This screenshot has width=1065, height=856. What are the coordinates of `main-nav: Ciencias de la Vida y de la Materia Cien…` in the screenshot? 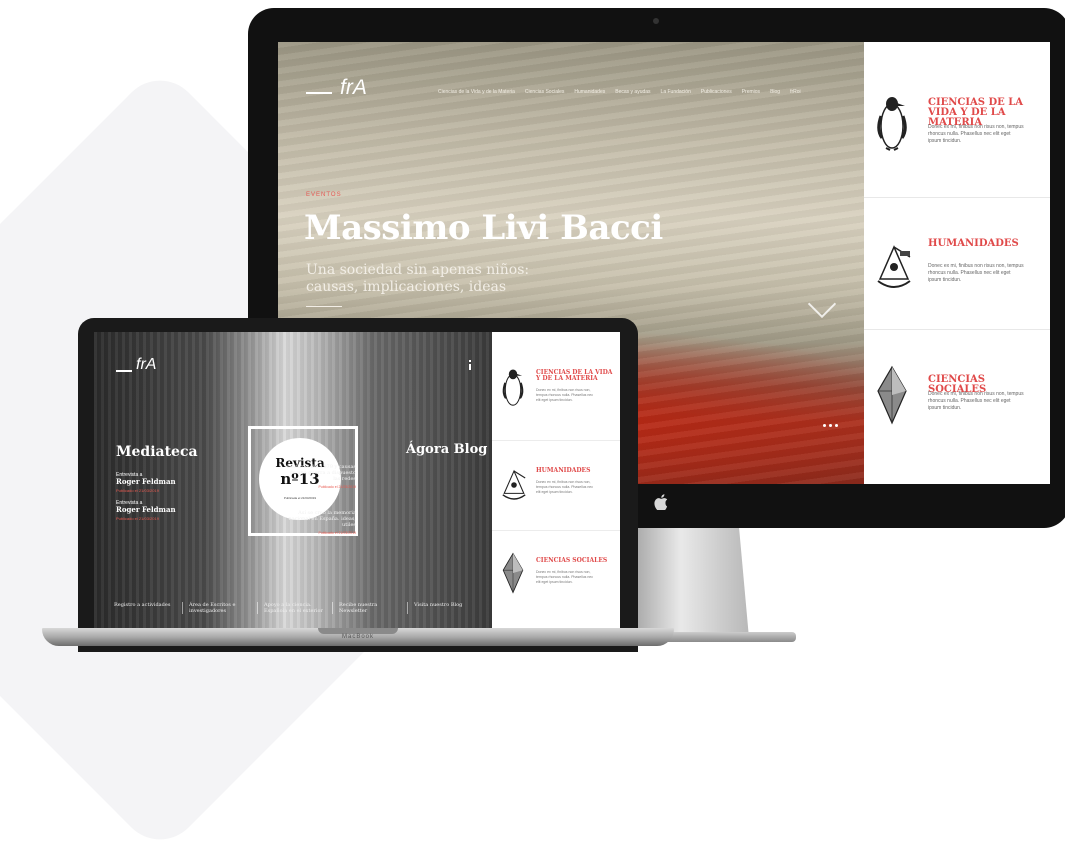 It's located at (619, 92).